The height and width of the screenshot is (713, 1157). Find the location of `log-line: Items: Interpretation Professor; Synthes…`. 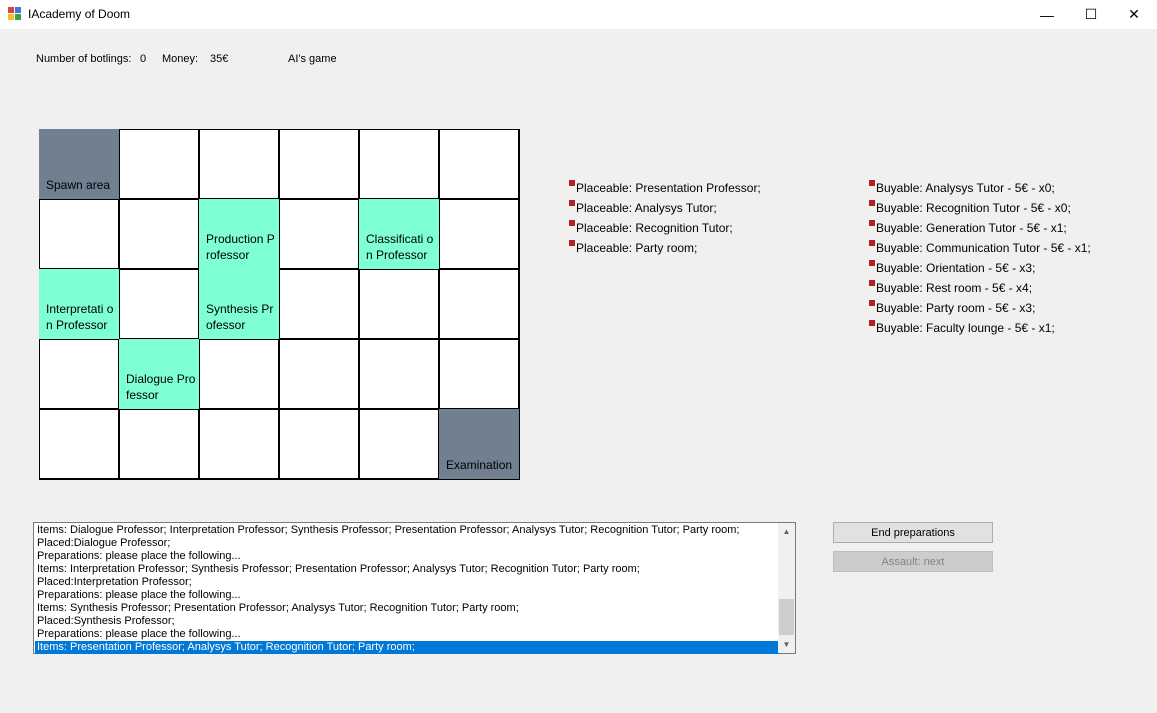

log-line: Items: Interpretation Professor; Synthes… is located at coordinates (407, 569).